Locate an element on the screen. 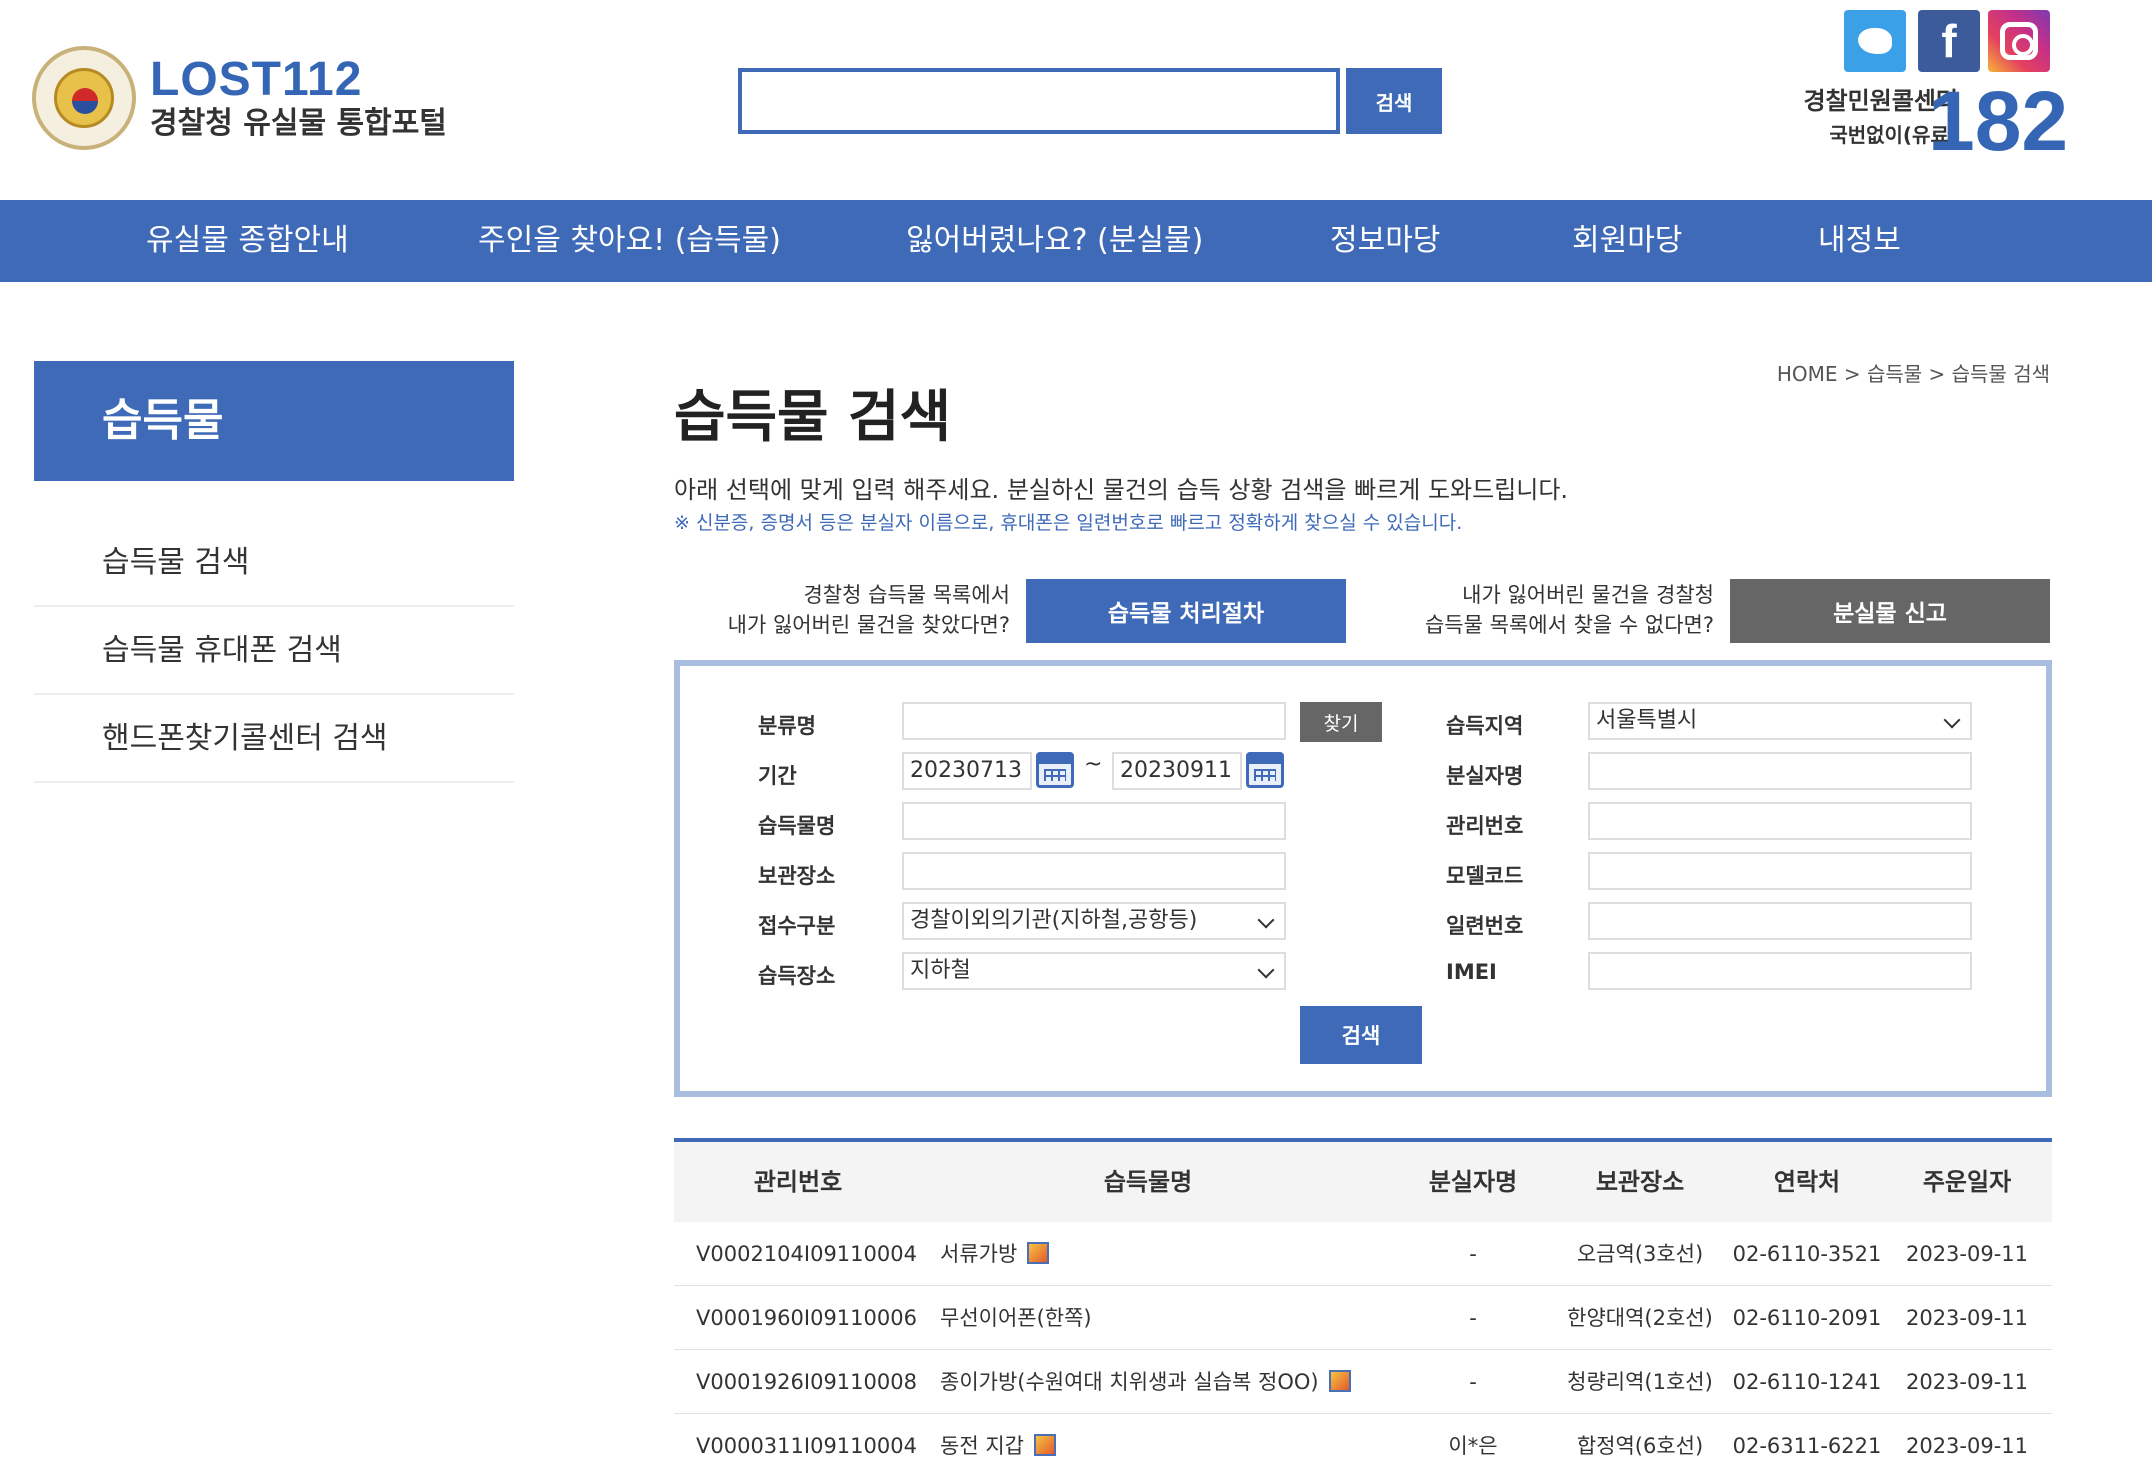 The image size is (2152, 1470). category-label: 분류명 is located at coordinates (787, 726).